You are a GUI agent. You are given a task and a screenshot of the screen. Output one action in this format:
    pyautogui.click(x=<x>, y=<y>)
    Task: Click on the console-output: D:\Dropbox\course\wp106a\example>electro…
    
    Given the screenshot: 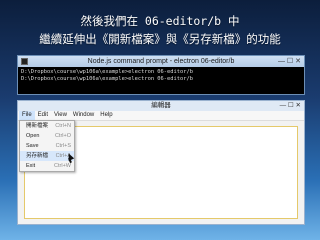 What is the action you would take?
    pyautogui.click(x=161, y=76)
    